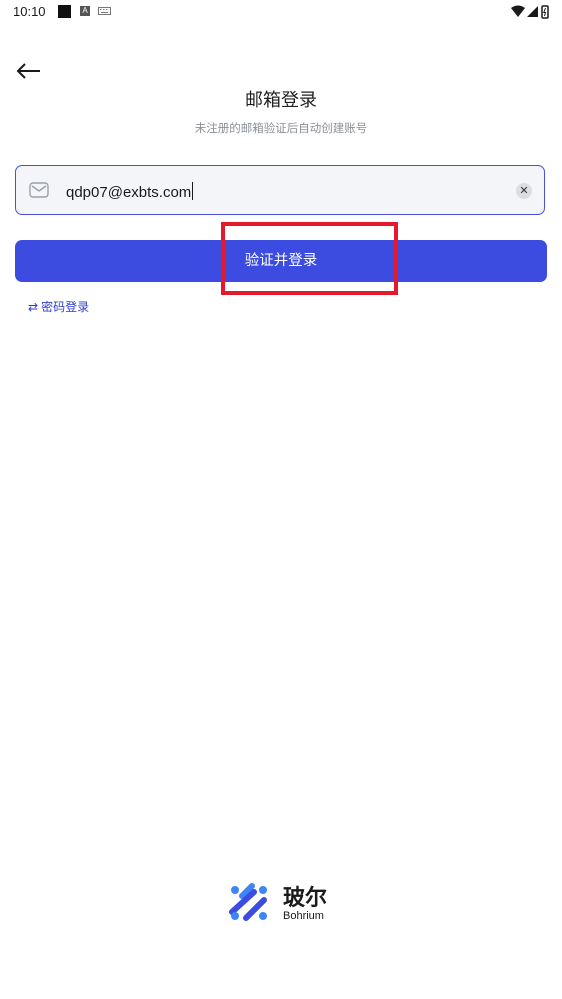 Image resolution: width=562 pixels, height=999 pixels. What do you see at coordinates (29, 11) in the screenshot?
I see `status-time: 10:10` at bounding box center [29, 11].